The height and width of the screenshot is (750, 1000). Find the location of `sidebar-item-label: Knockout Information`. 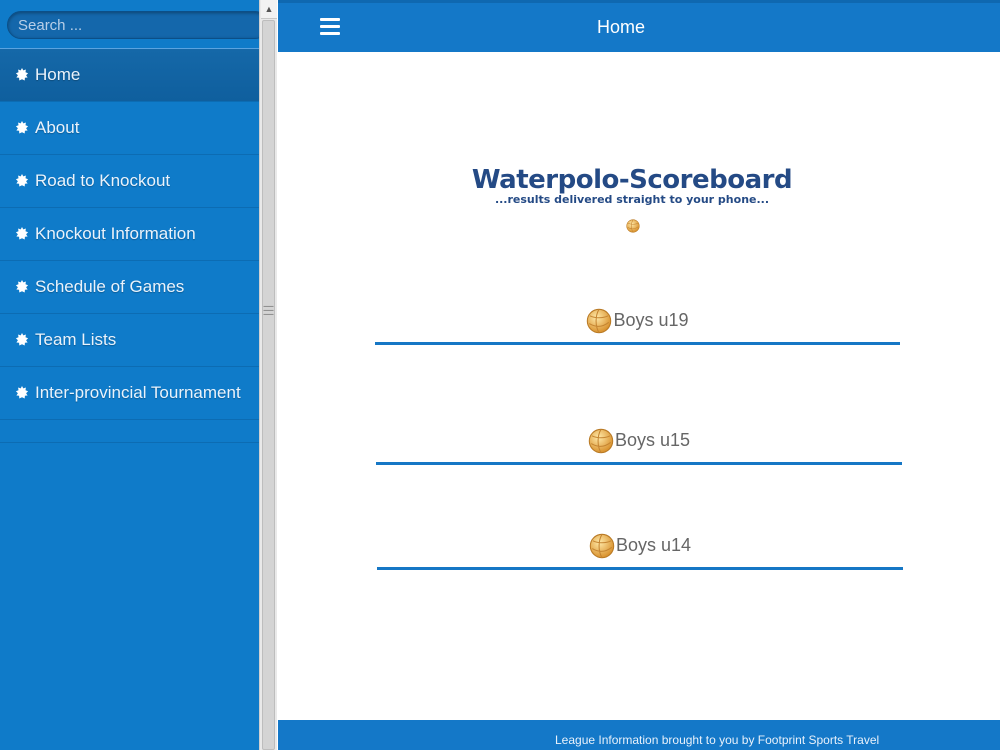

sidebar-item-label: Knockout Information is located at coordinates (115, 233).